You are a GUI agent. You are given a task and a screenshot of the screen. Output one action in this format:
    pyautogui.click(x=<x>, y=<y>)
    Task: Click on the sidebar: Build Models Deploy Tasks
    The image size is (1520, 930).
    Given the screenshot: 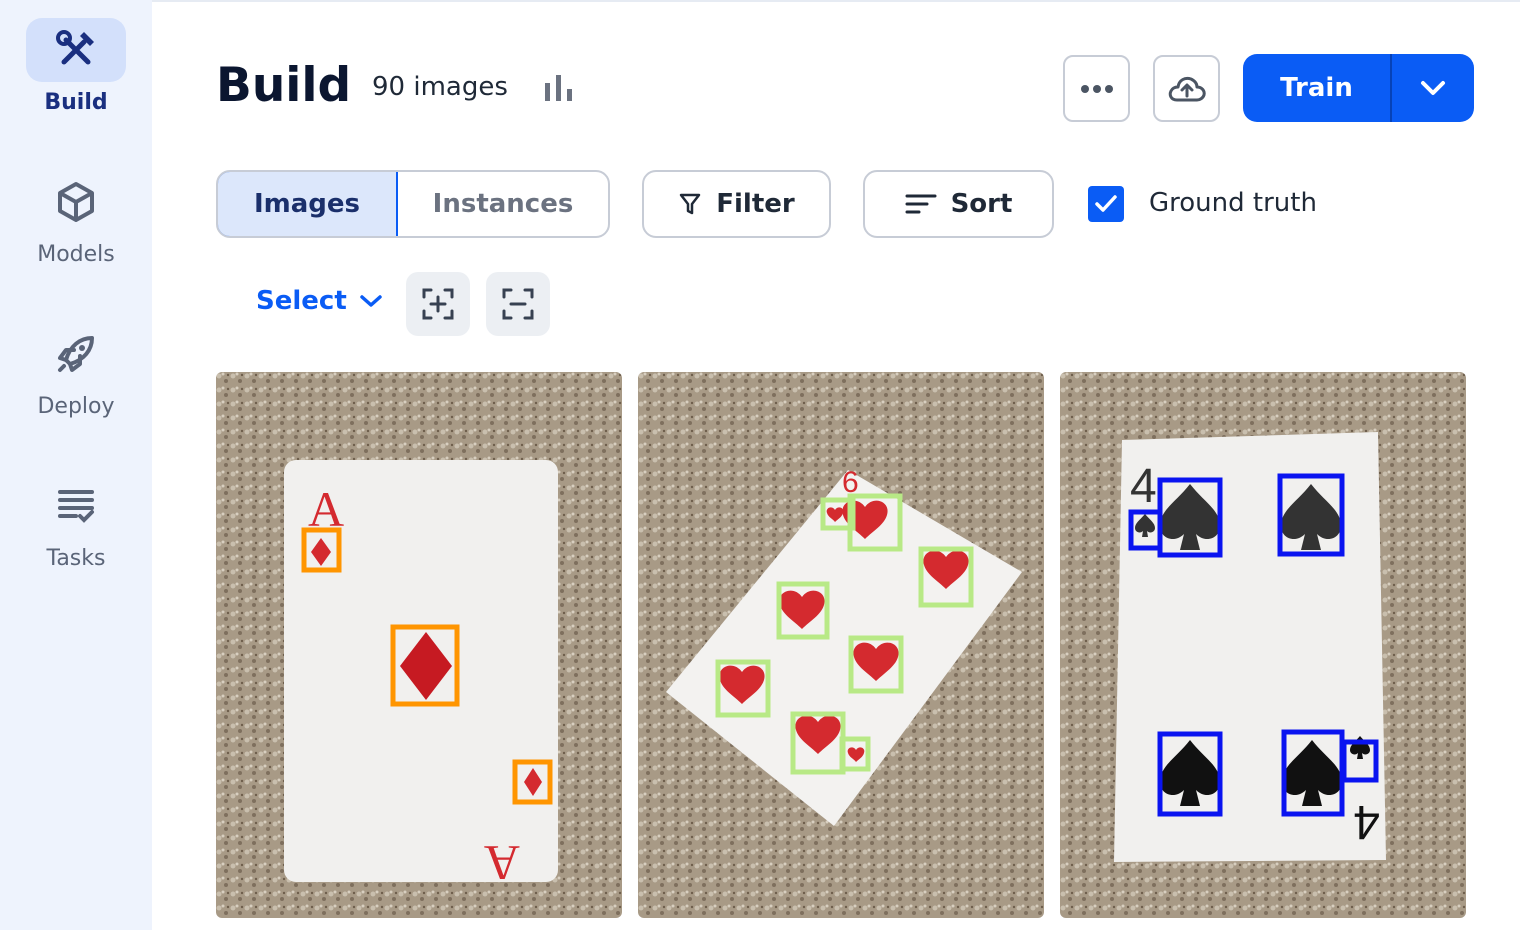 What is the action you would take?
    pyautogui.click(x=76, y=465)
    